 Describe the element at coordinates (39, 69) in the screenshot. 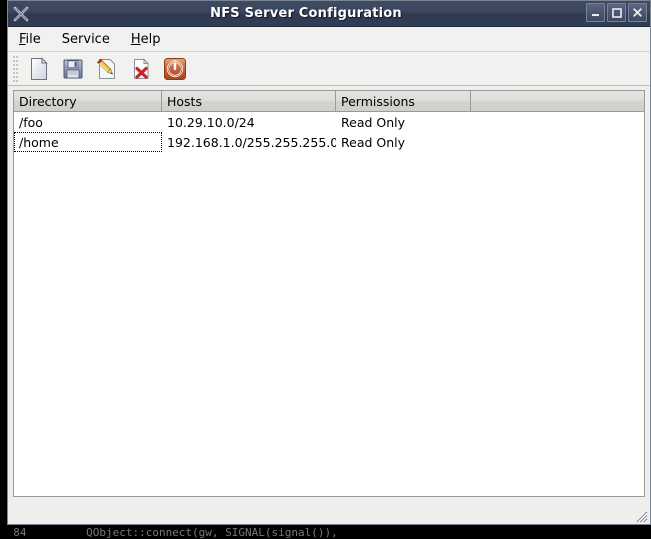

I see `new-document-icon` at that location.